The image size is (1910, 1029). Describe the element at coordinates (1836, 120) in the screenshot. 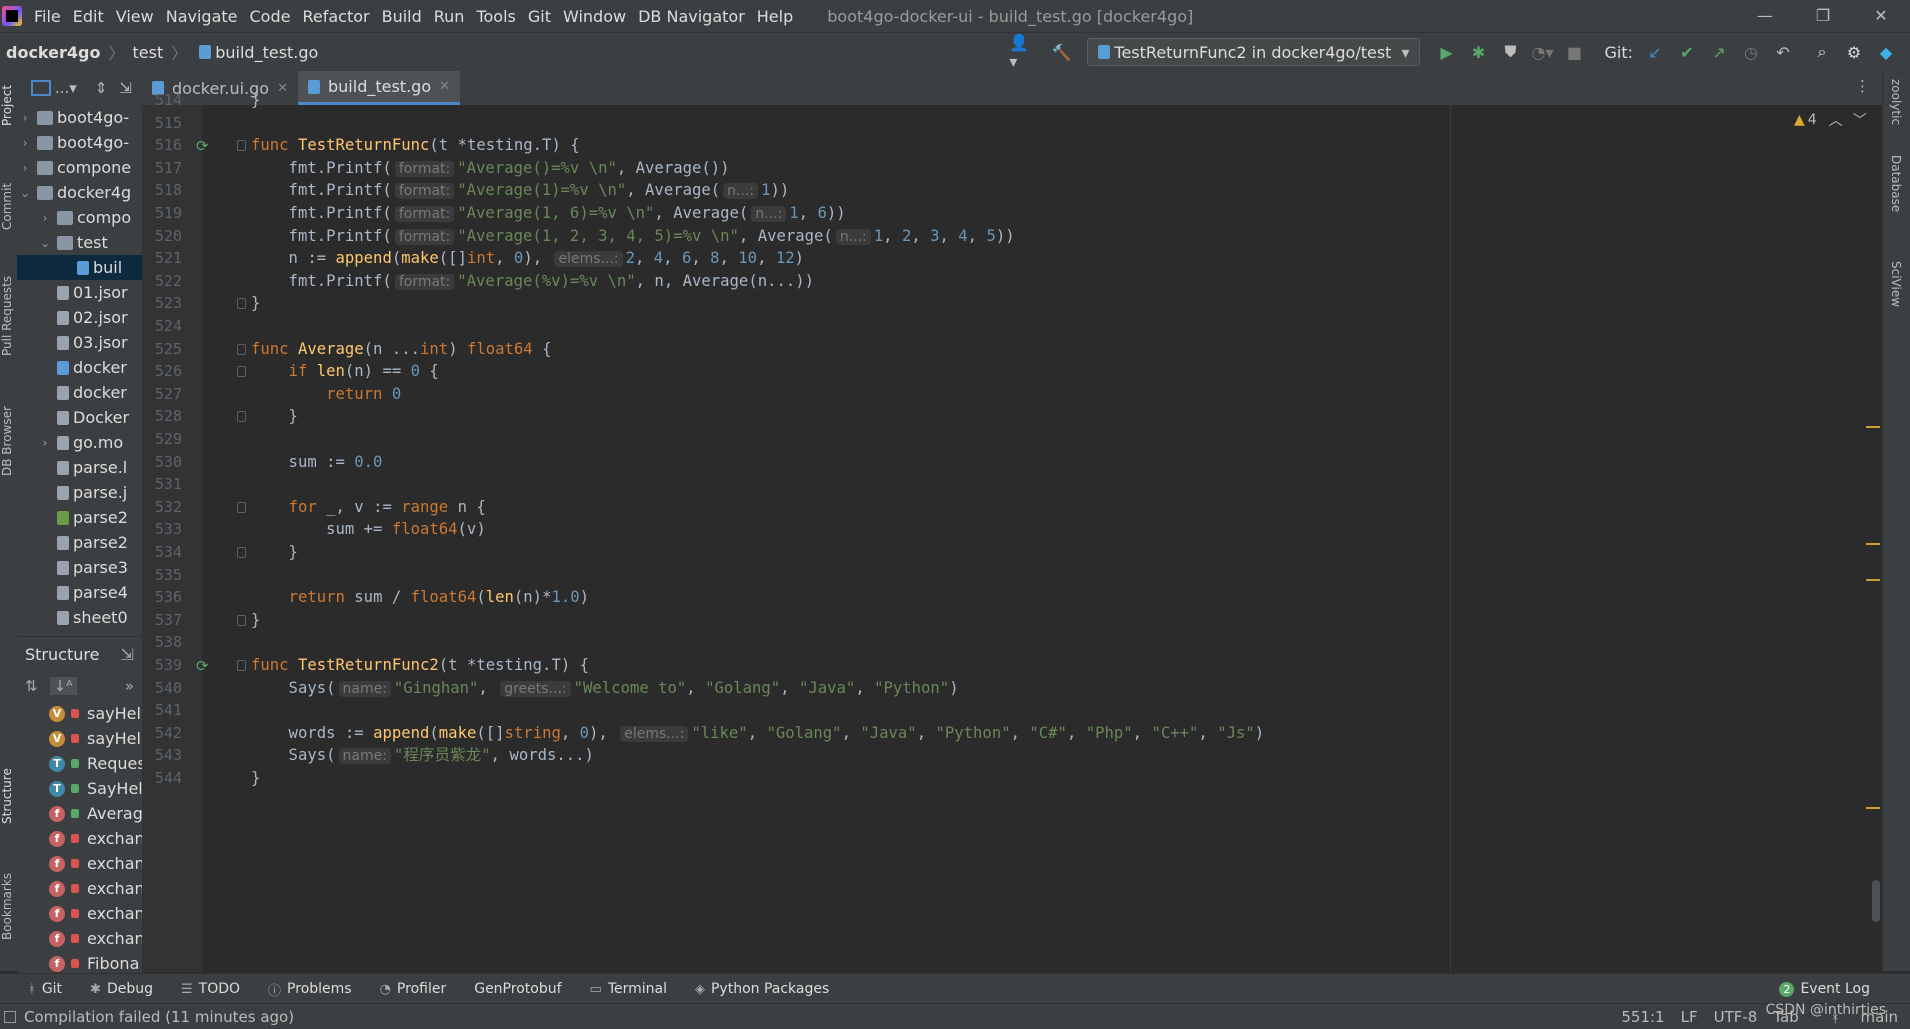

I see `previous-highlight-icon: ︿` at that location.